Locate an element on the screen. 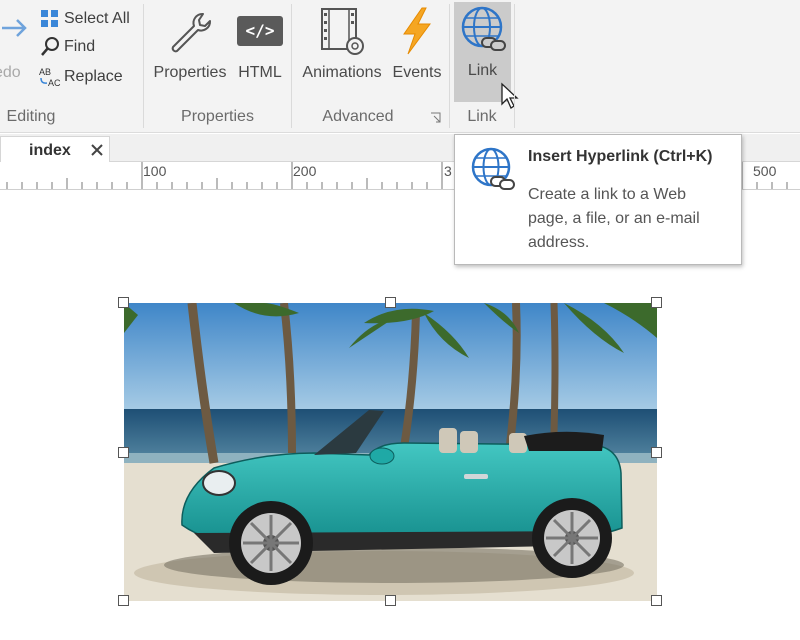 Image resolution: width=800 pixels, height=640 pixels. properties-label: Properties is located at coordinates (190, 72).